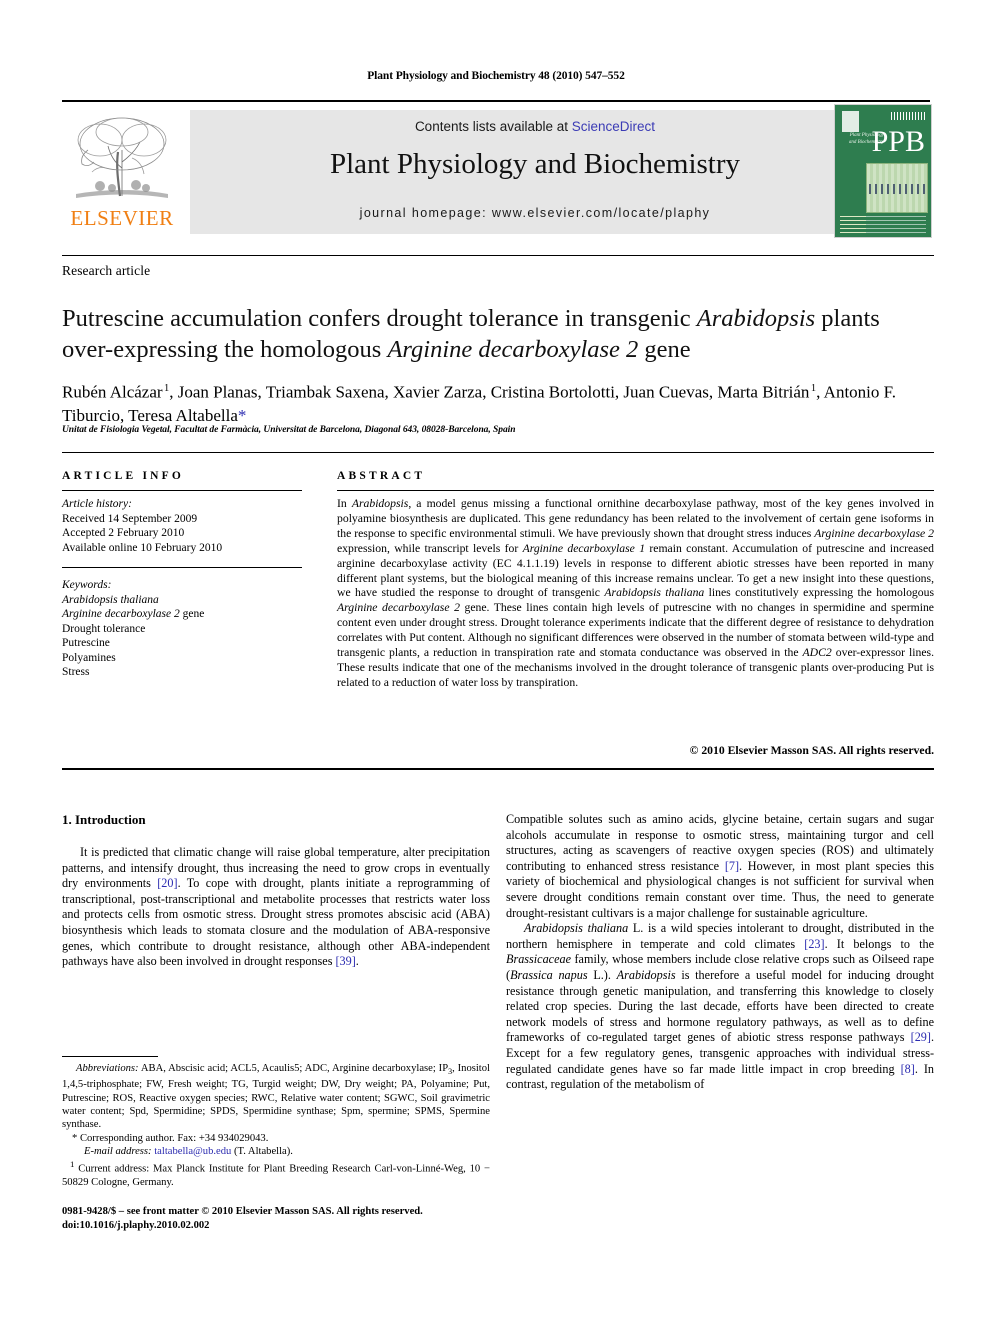  I want to click on keyword-item: Polyamines, so click(89, 657).